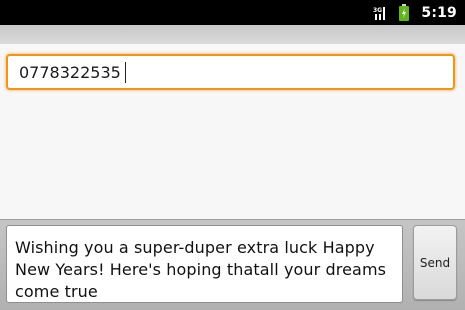 The width and height of the screenshot is (465, 310). What do you see at coordinates (404, 12) in the screenshot?
I see `battery-icon` at bounding box center [404, 12].